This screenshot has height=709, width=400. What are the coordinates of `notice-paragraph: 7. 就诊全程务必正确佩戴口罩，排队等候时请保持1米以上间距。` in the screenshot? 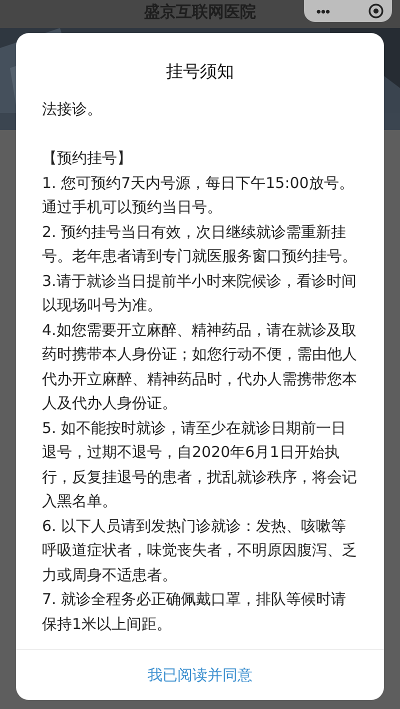 It's located at (195, 611).